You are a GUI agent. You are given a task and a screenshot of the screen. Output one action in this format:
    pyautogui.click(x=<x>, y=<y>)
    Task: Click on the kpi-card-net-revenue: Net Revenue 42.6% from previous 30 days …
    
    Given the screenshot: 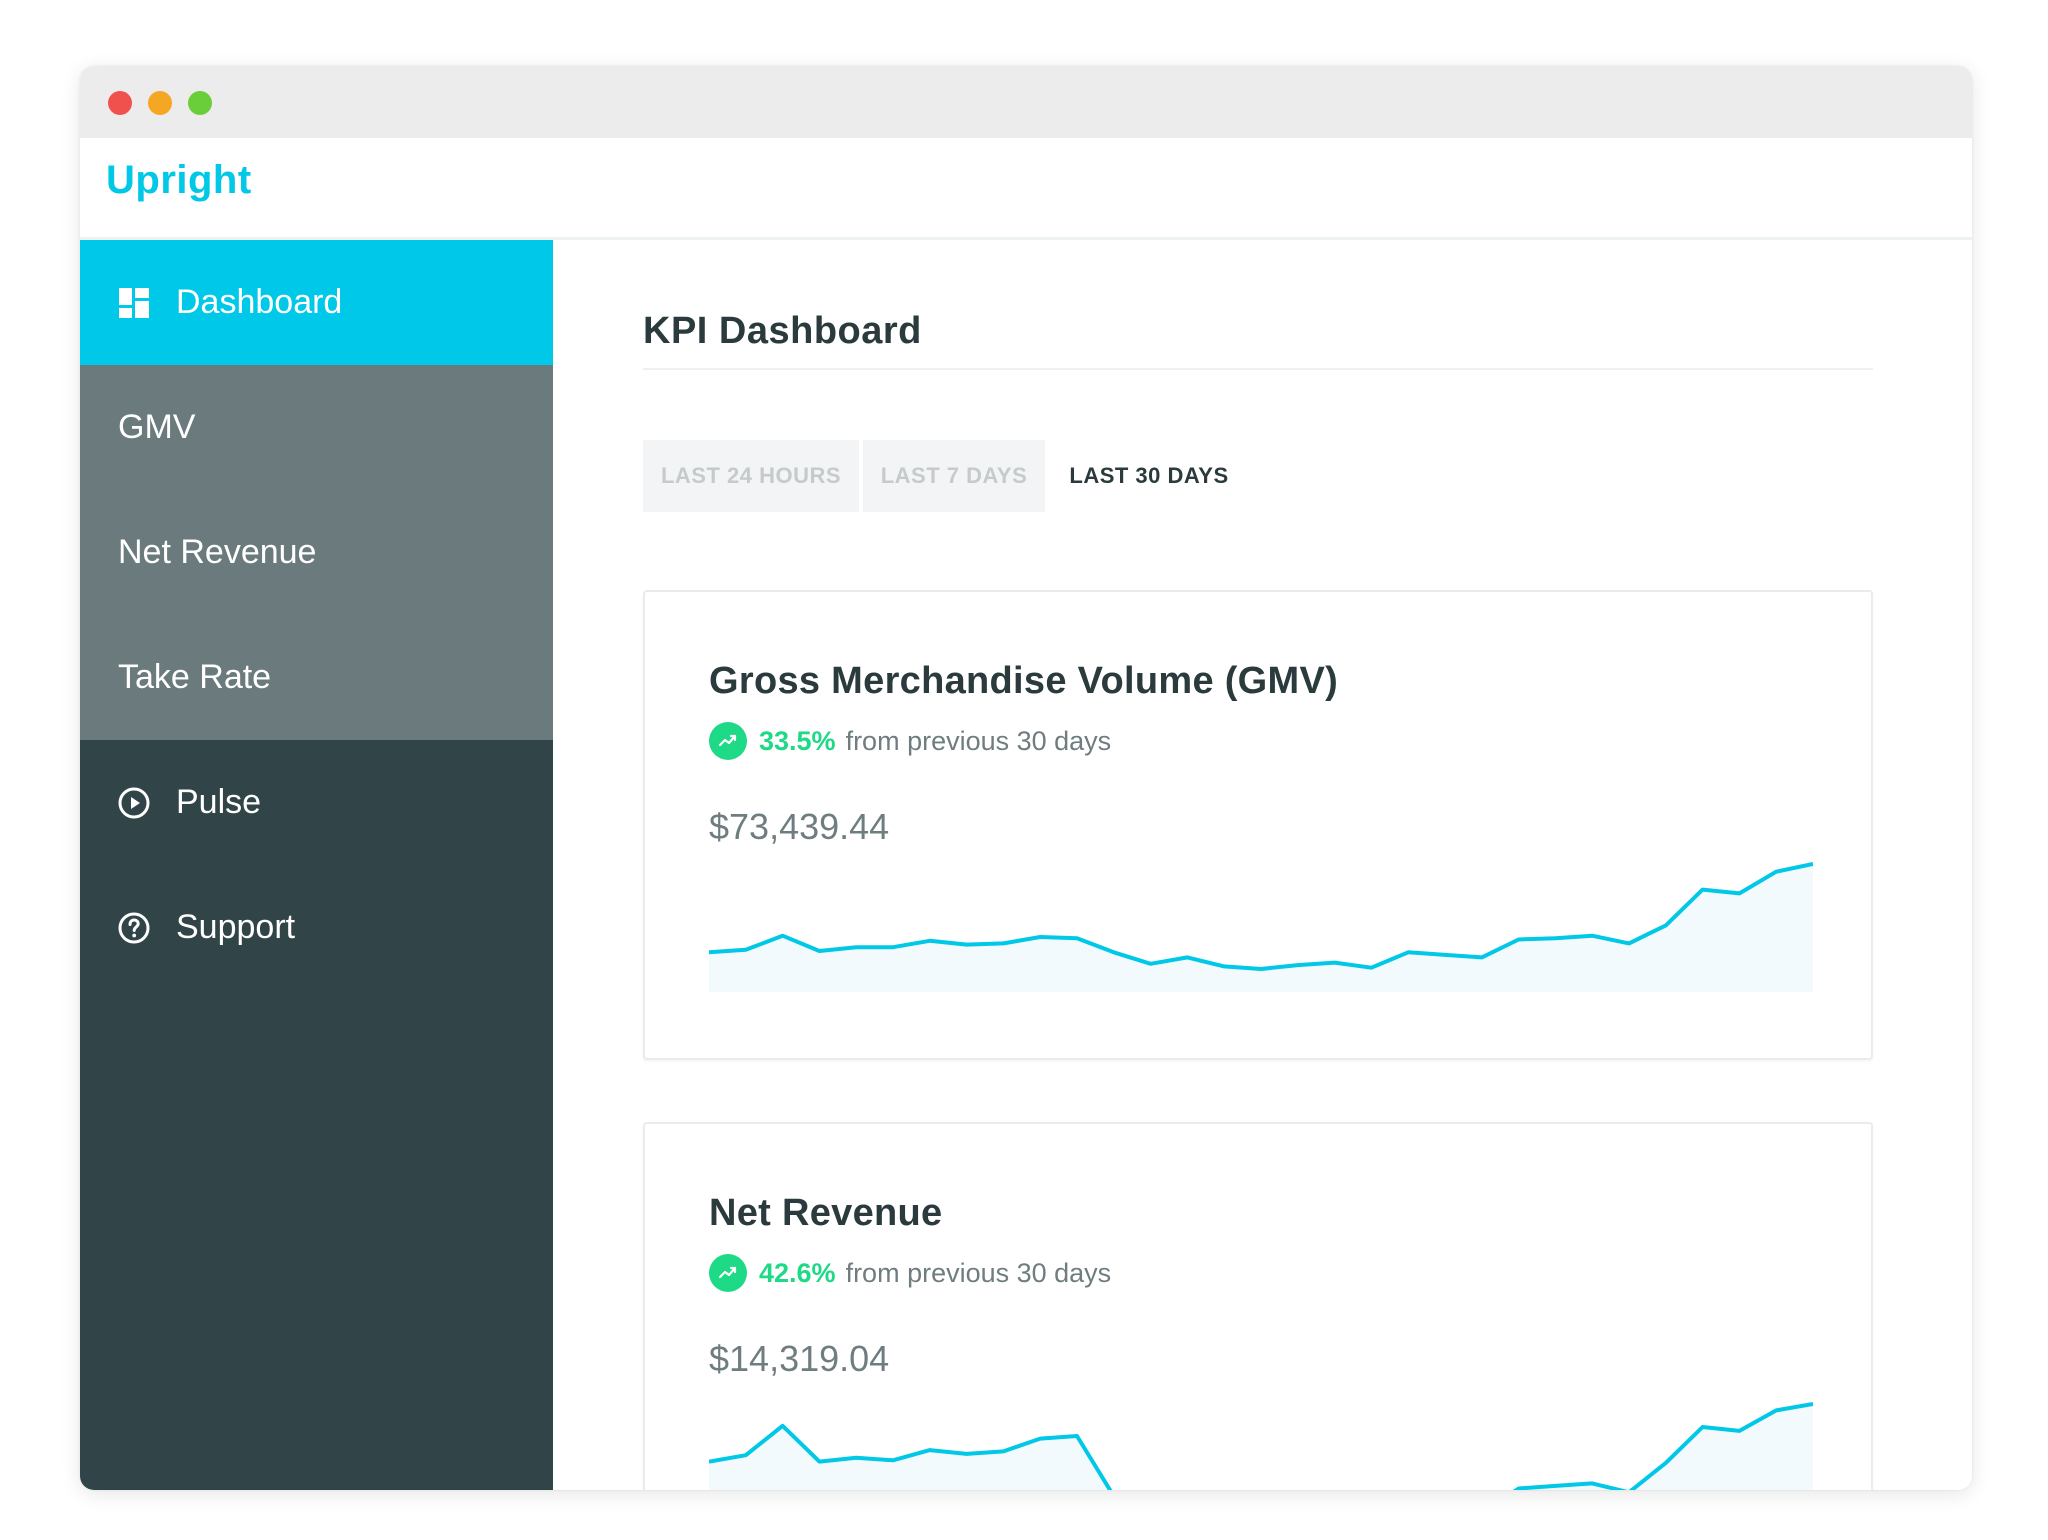 What is the action you would take?
    pyautogui.click(x=1258, y=1306)
    